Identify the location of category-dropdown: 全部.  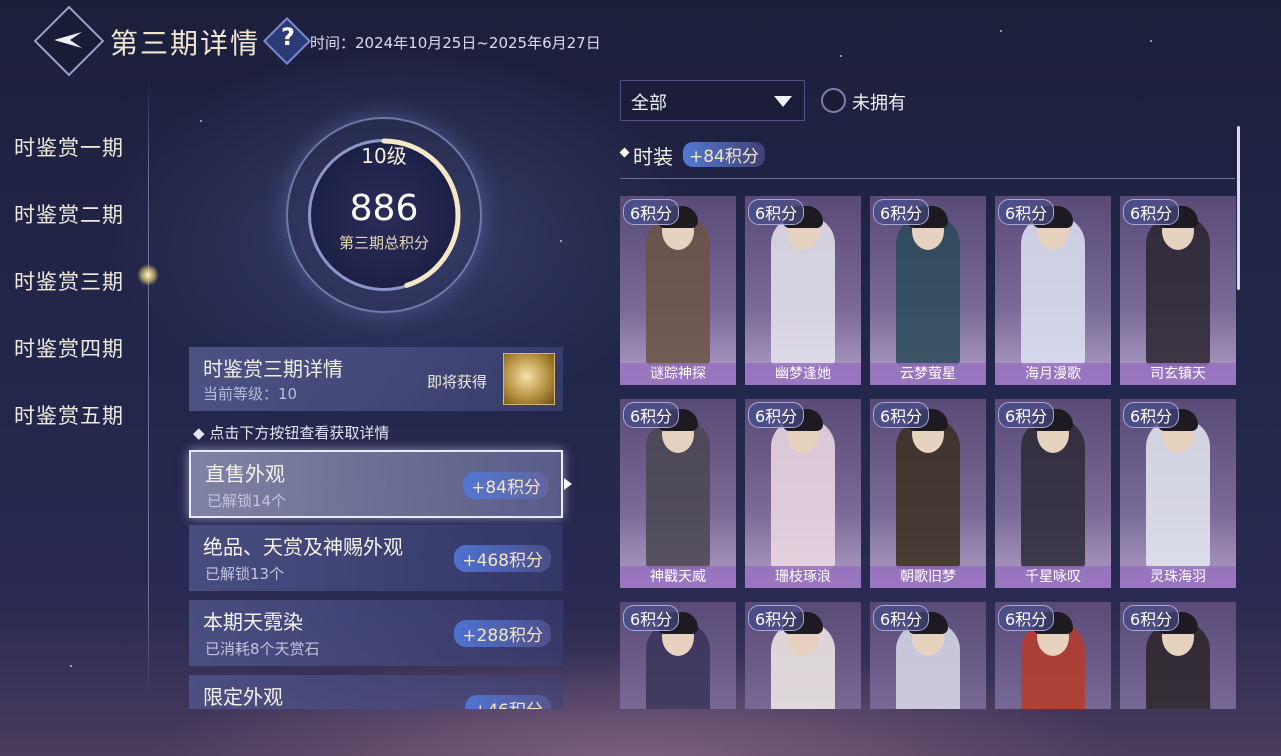
(712, 100).